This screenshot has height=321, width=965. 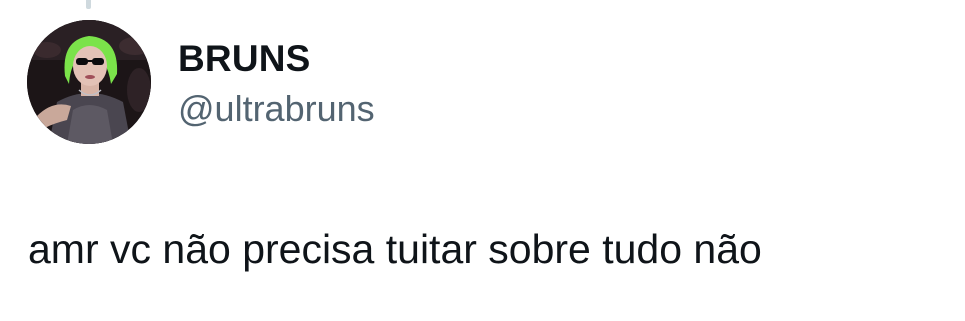 I want to click on tweet-text: amr vc não precisa tuitar sobre tudo não, so click(x=395, y=249).